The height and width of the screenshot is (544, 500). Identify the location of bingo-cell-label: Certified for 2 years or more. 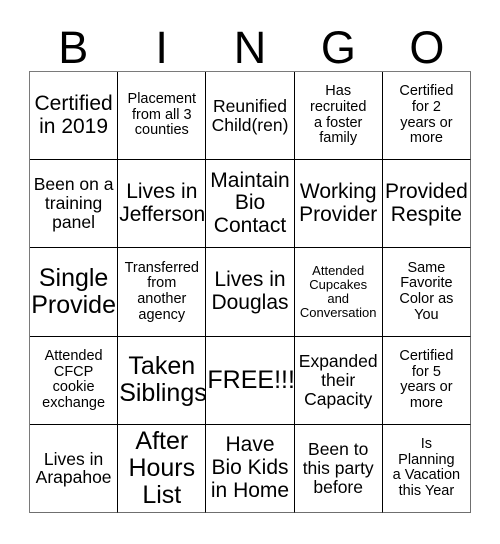
(426, 115).